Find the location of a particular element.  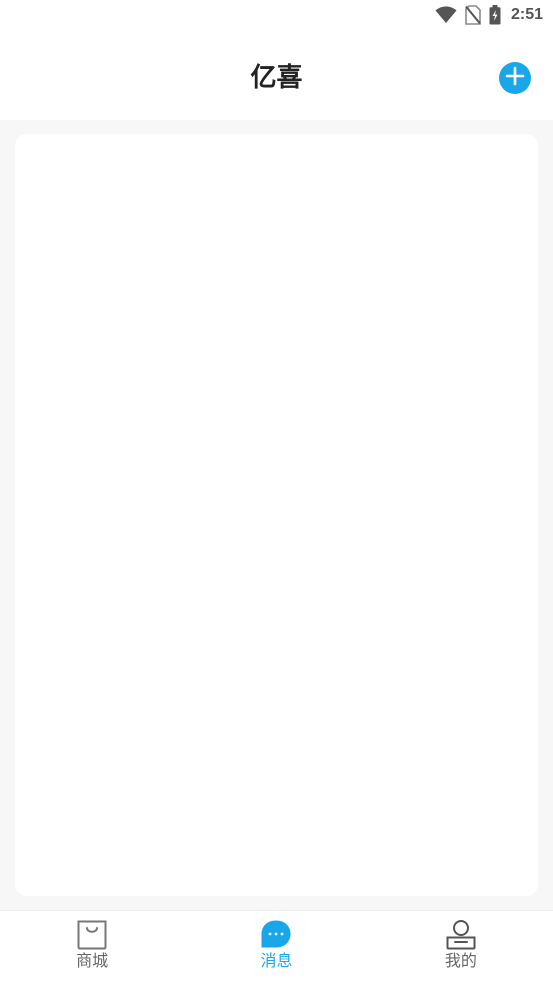

app-header: 亿喜 is located at coordinates (276, 75).